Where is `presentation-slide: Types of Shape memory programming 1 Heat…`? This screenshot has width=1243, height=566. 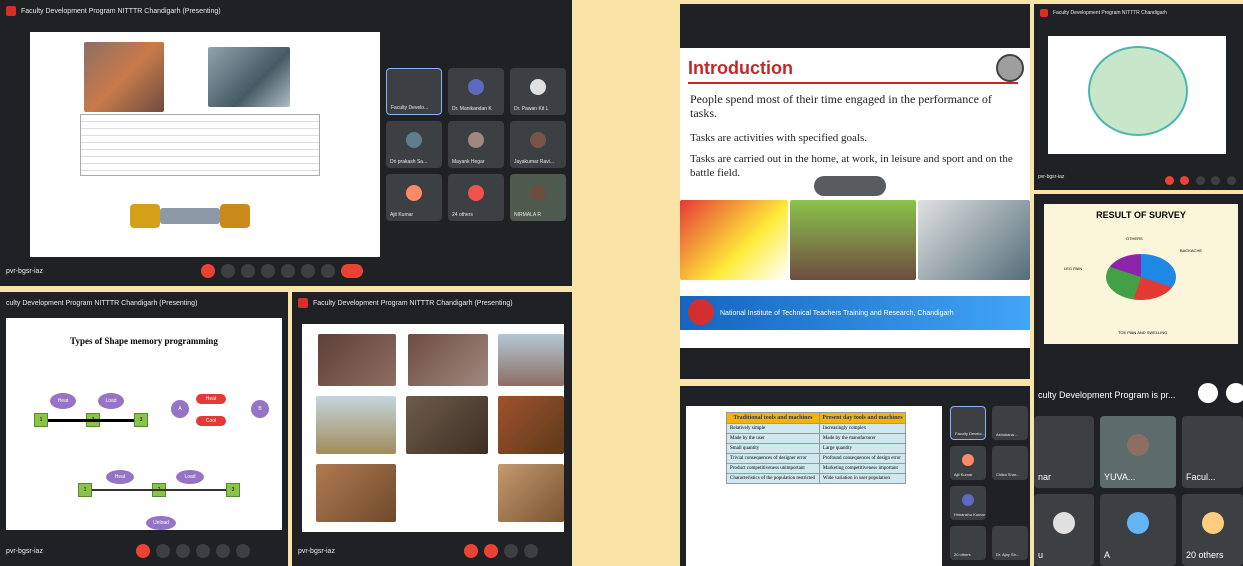 presentation-slide: Types of Shape memory programming 1 Heat… is located at coordinates (144, 424).